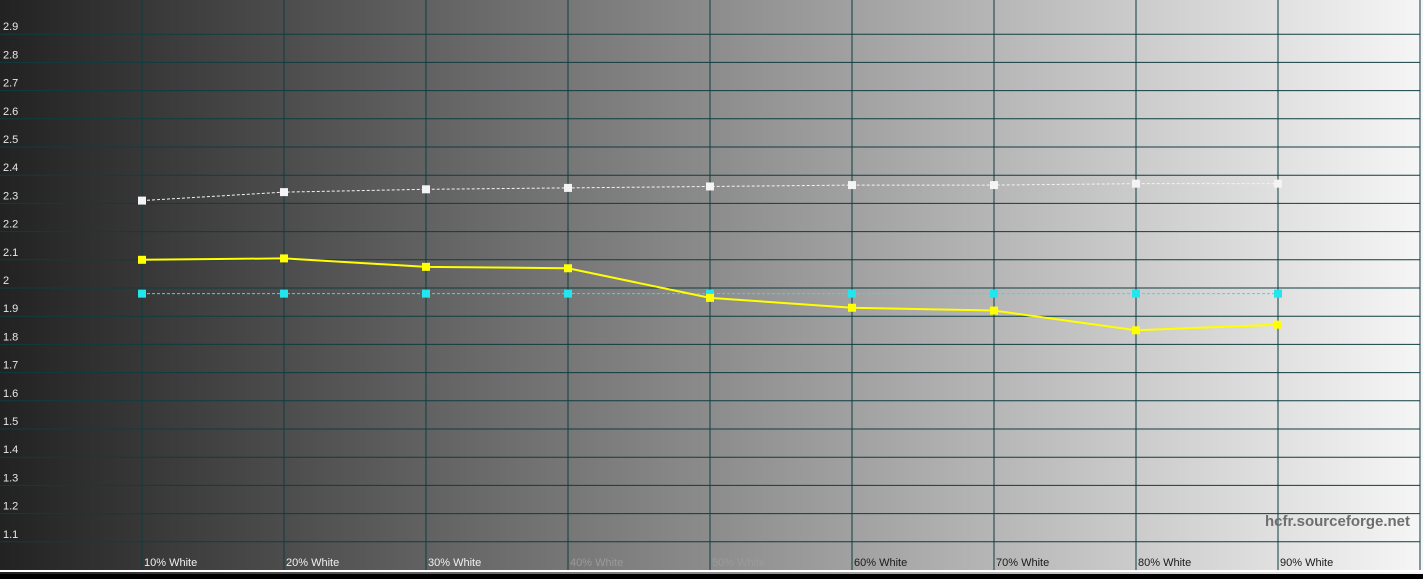 Image resolution: width=1423 pixels, height=579 pixels. Describe the element at coordinates (10, 422) in the screenshot. I see `y-tick-label: 1.5` at that location.